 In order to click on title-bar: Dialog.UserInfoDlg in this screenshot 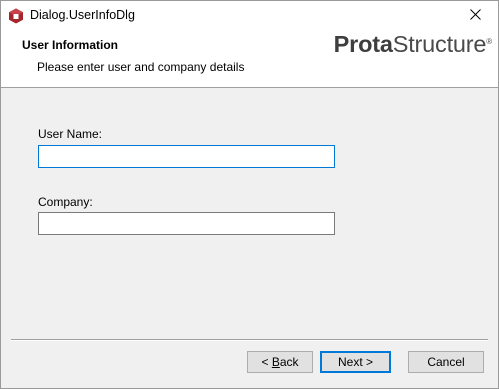, I will do `click(249, 16)`.